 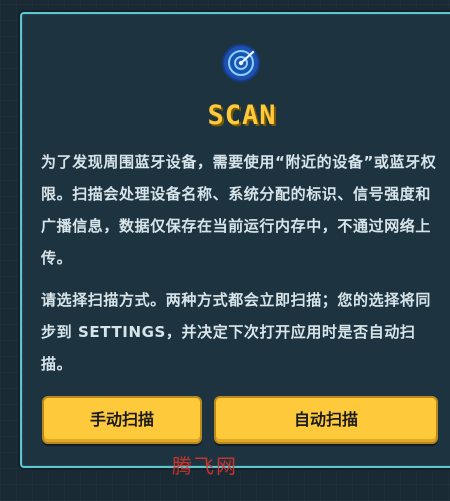 I want to click on watermark: 腾飞网, so click(x=205, y=466).